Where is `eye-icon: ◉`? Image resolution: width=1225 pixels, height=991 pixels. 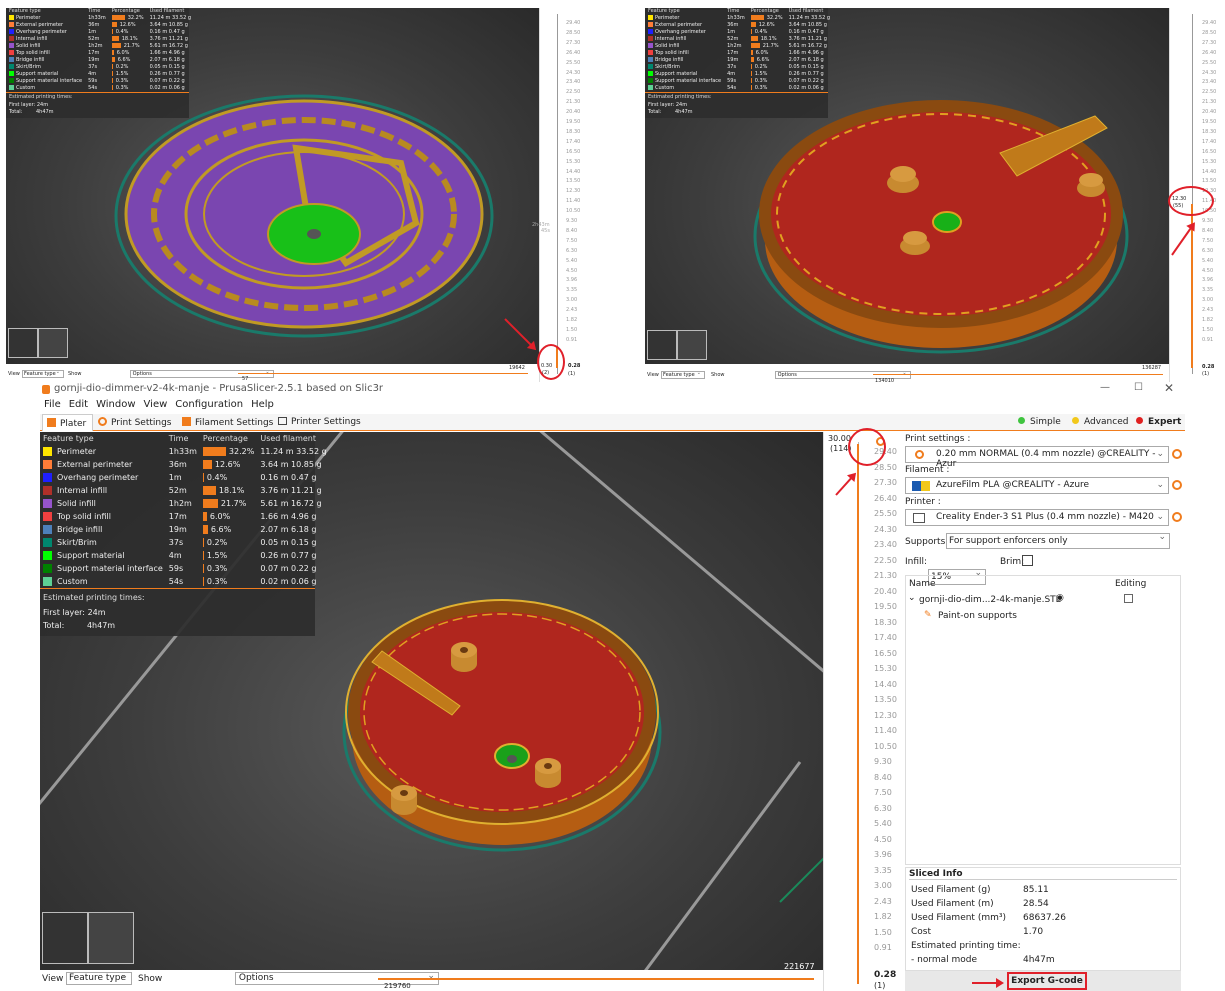
eye-icon: ◉ is located at coordinates (1060, 598).